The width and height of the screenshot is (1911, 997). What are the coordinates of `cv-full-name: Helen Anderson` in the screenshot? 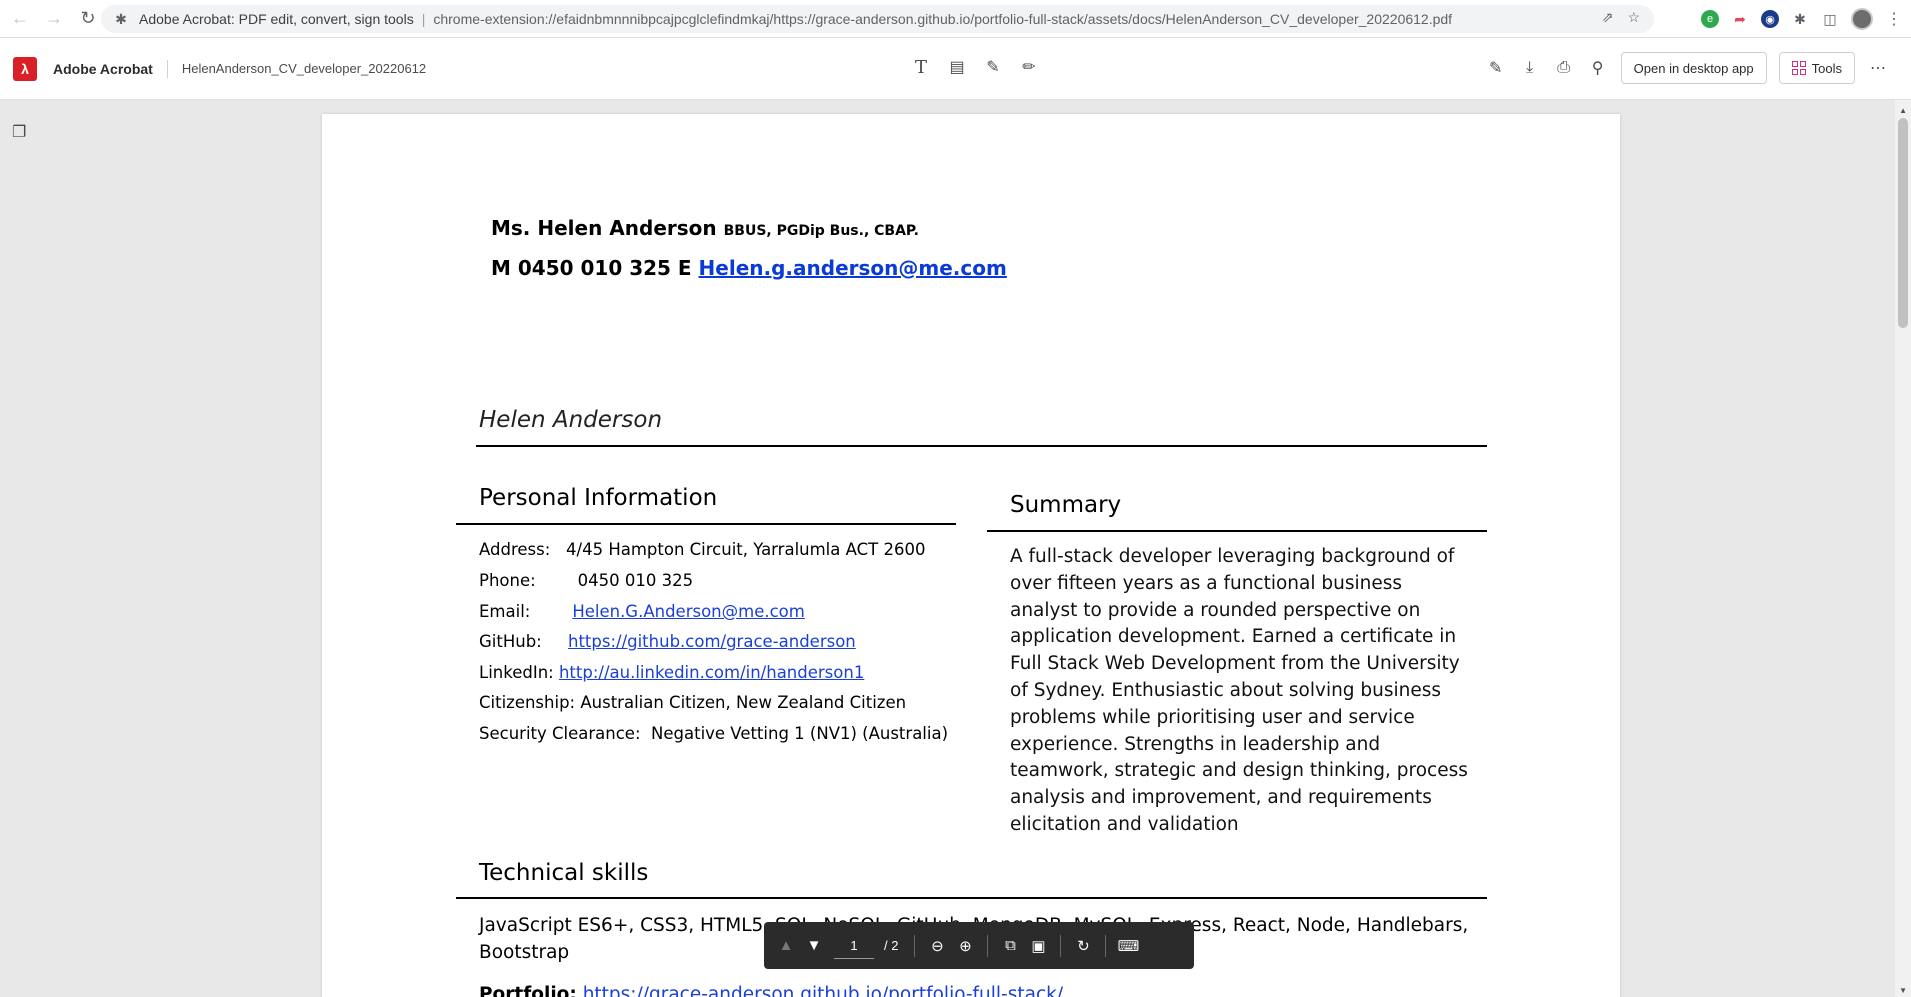 It's located at (571, 420).